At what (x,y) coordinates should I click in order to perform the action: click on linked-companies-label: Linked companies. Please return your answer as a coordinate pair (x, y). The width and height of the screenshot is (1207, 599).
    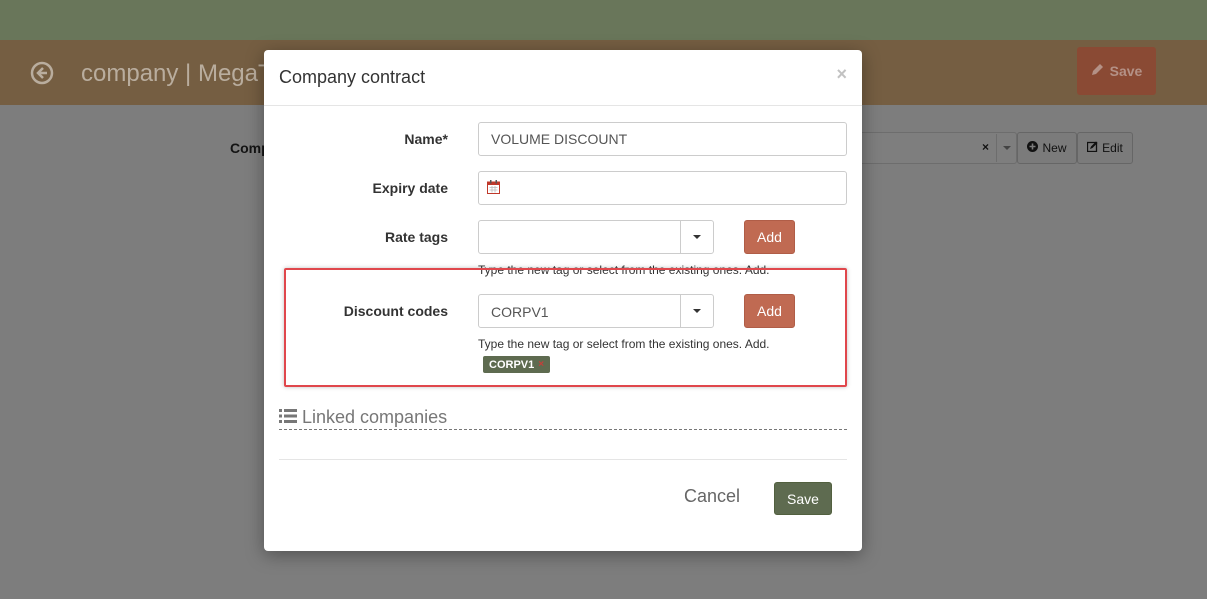
    Looking at the image, I should click on (375, 417).